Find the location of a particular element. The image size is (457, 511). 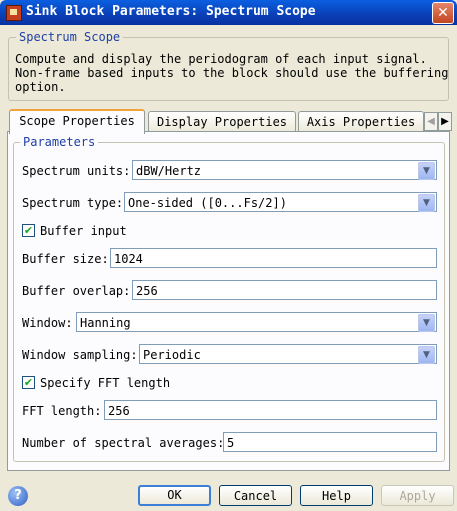

buffer-input-checkbox: ✔ is located at coordinates (28, 230).